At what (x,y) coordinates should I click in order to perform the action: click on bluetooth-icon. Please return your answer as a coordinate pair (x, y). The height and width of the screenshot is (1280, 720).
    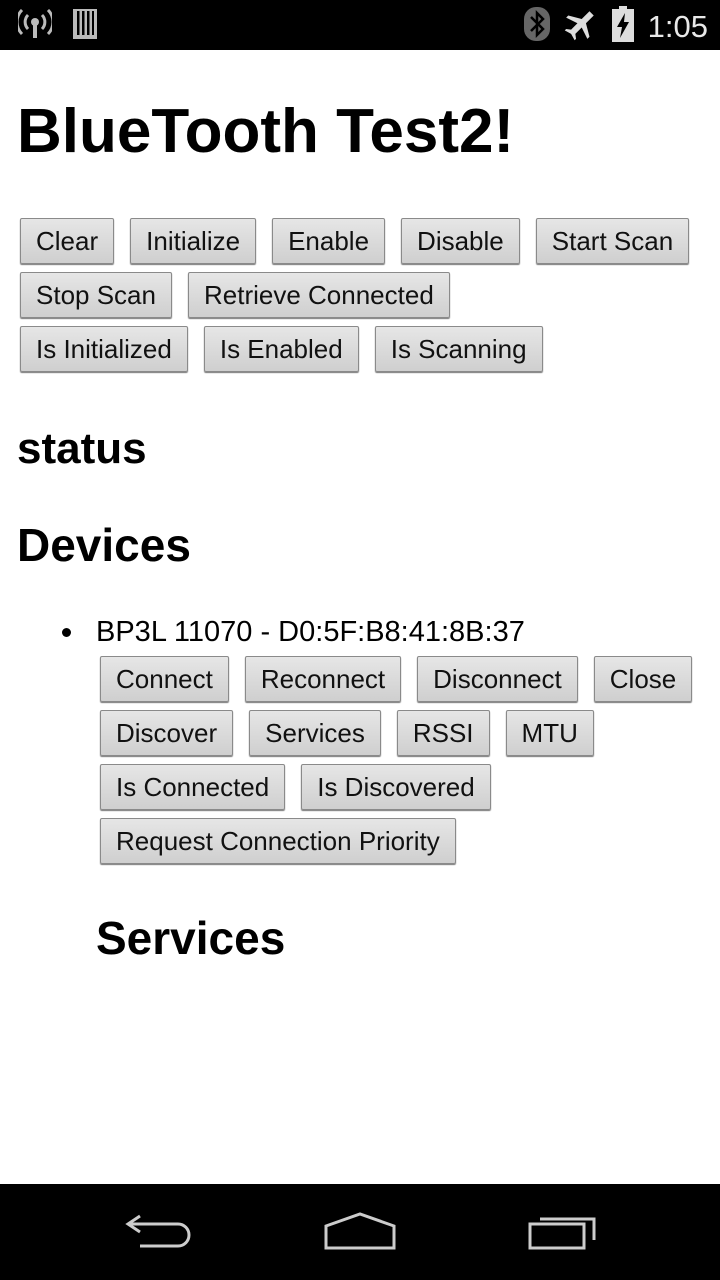
    Looking at the image, I should click on (536, 26).